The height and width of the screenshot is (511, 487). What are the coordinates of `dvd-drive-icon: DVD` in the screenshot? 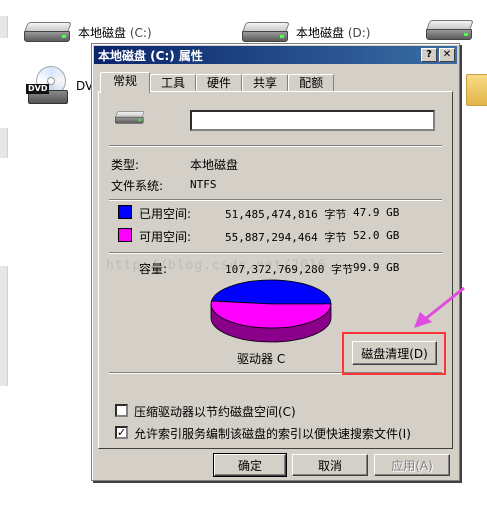 It's located at (48, 86).